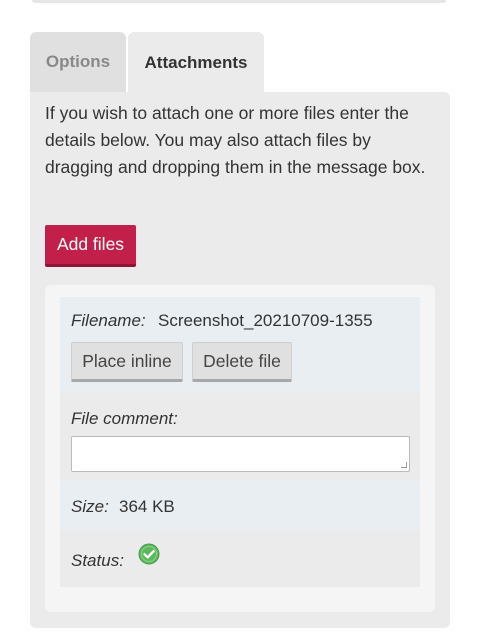  I want to click on file-size-label: Size:, so click(90, 506).